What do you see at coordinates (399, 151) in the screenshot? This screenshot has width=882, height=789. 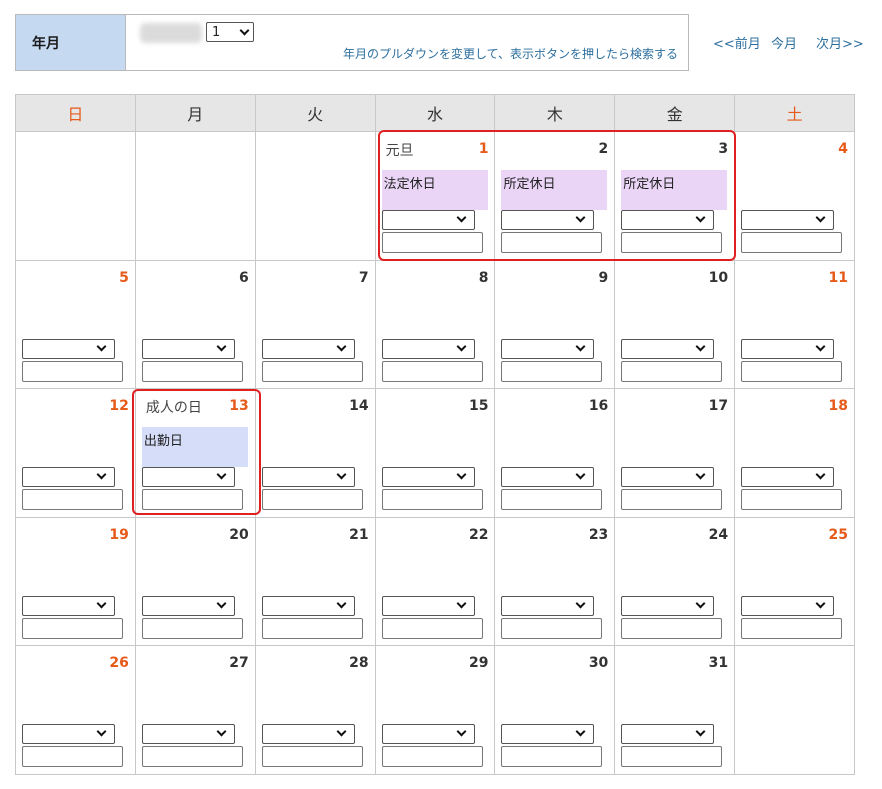 I see `holiday-name: 元旦` at bounding box center [399, 151].